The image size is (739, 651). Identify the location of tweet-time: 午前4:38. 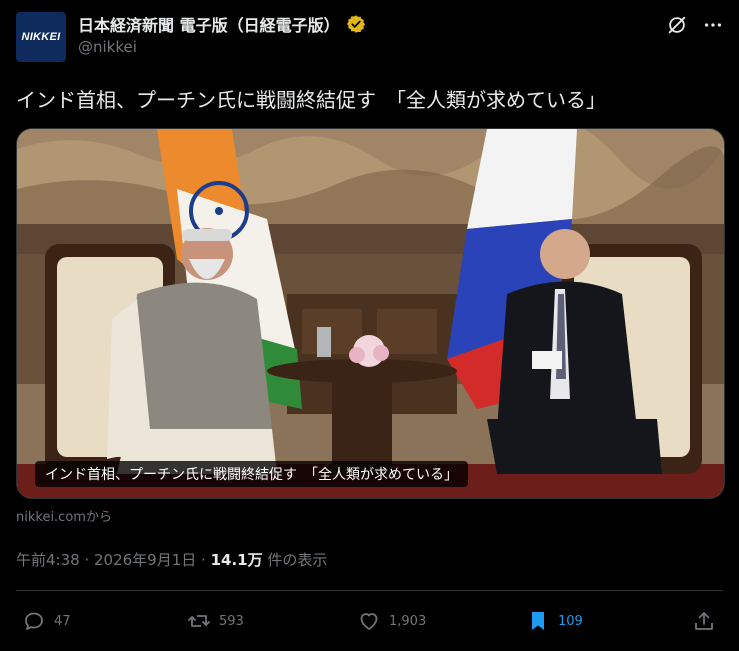
(48, 560).